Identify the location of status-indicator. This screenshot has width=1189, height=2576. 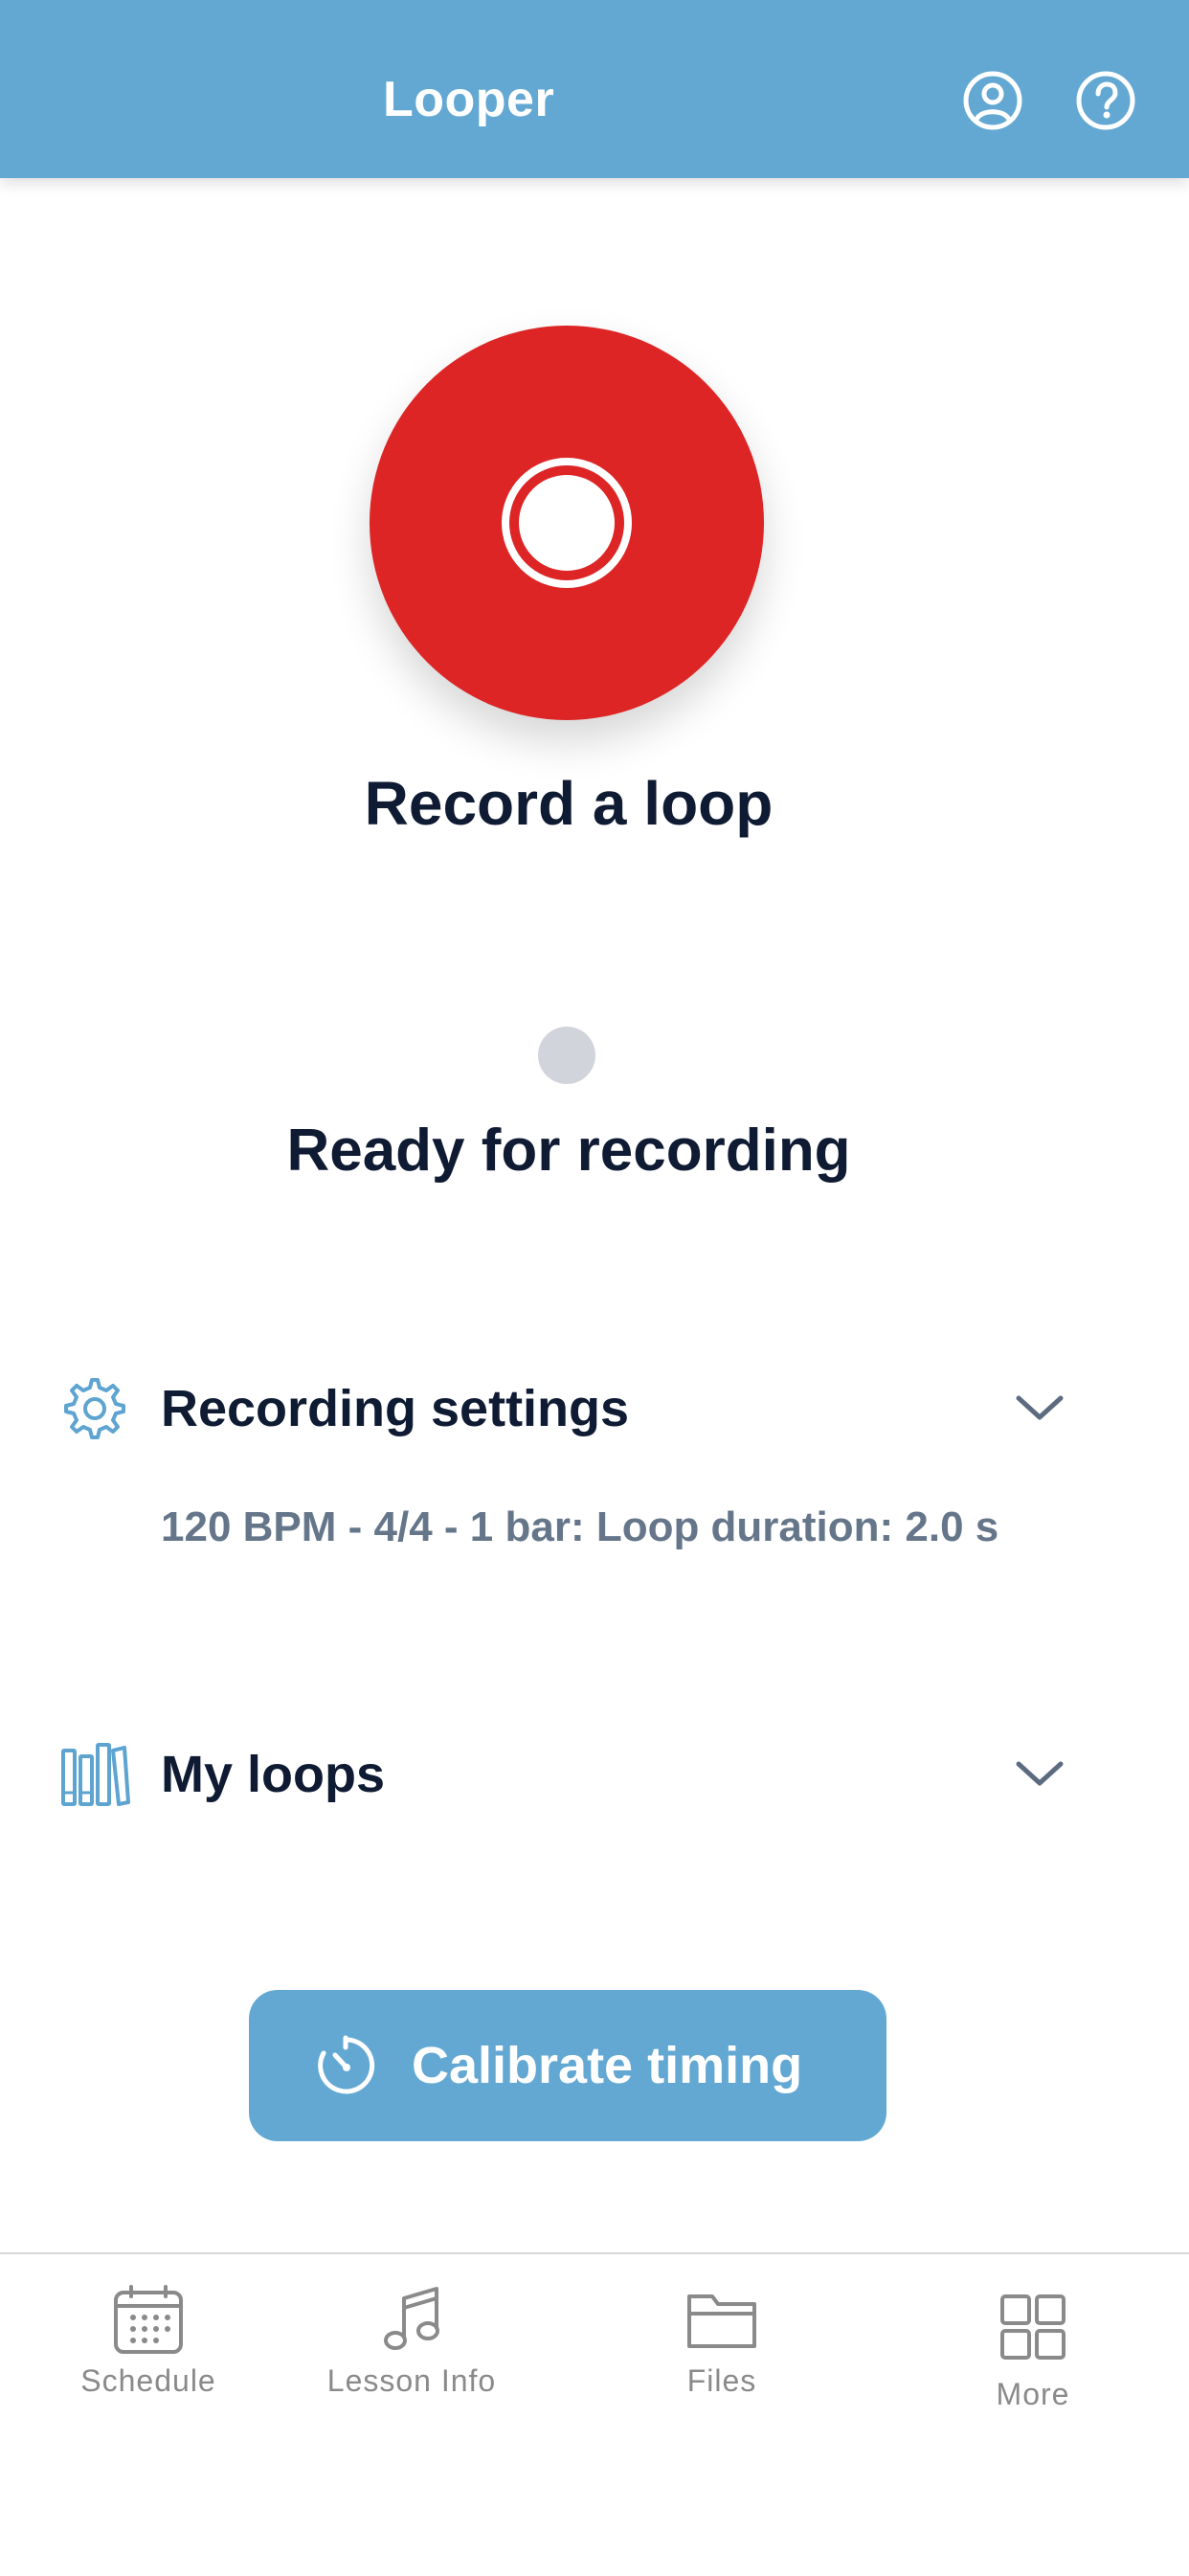
(566, 1055).